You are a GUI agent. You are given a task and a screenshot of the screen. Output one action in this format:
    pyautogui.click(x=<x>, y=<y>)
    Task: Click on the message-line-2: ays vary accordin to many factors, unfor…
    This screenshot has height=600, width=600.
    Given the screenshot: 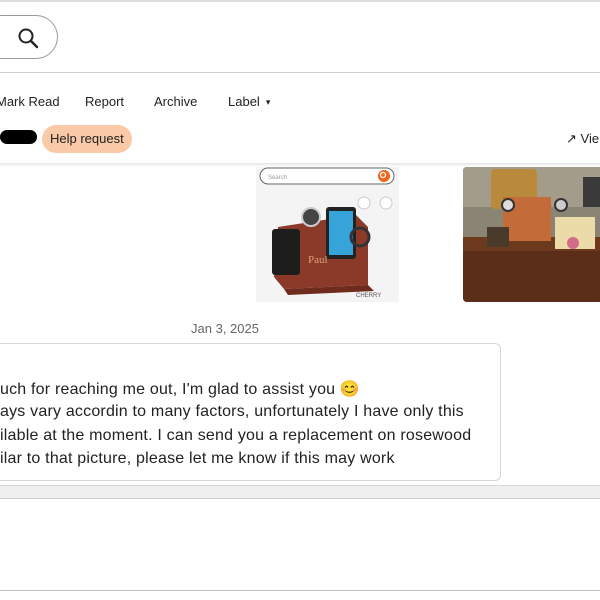 What is the action you would take?
    pyautogui.click(x=232, y=411)
    